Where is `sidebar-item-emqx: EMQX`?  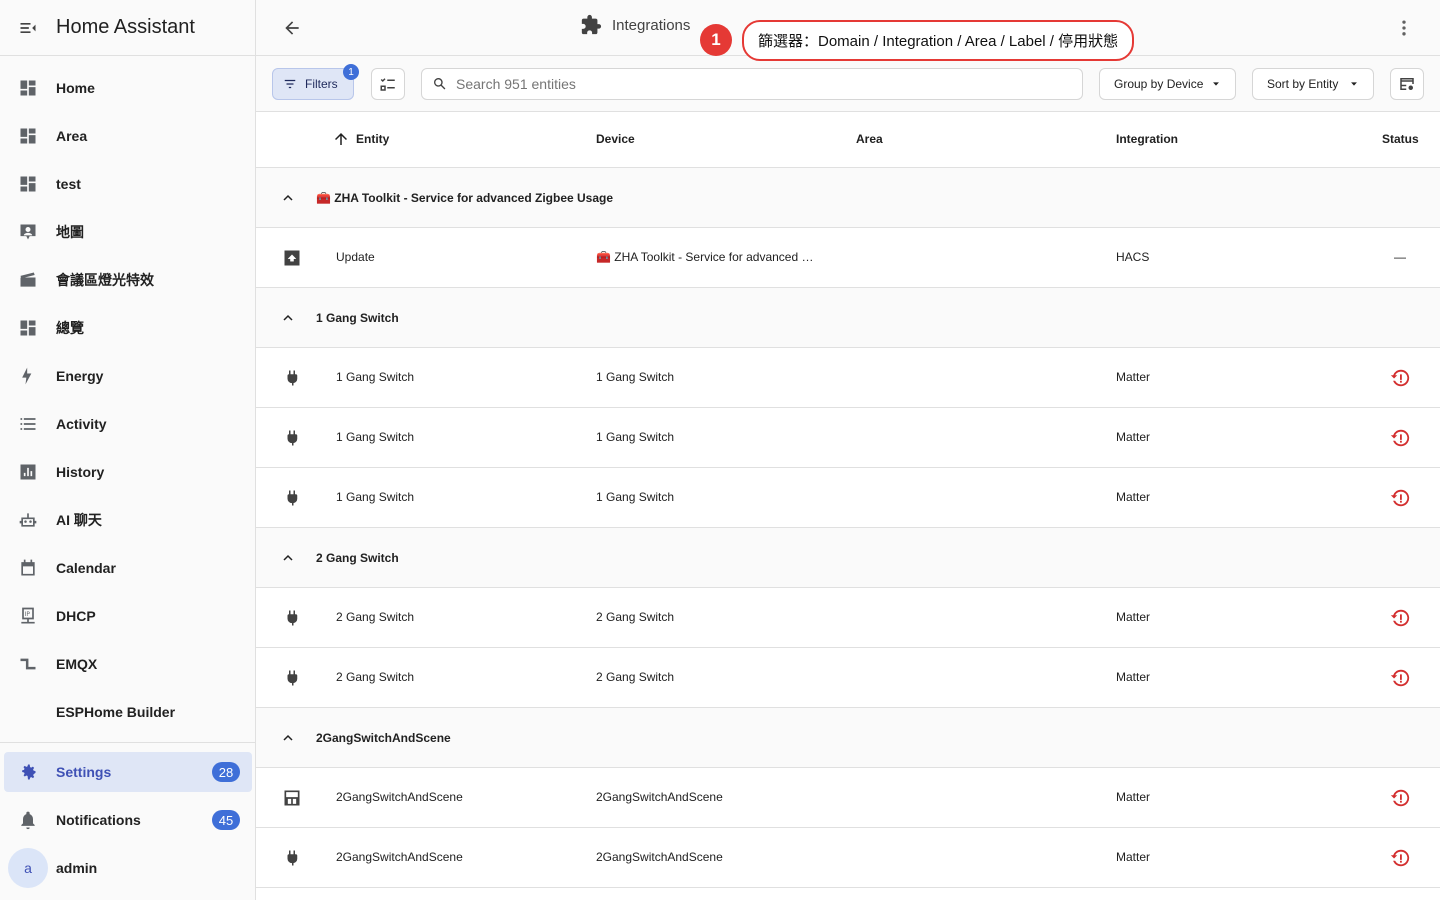
sidebar-item-emqx: EMQX is located at coordinates (128, 664).